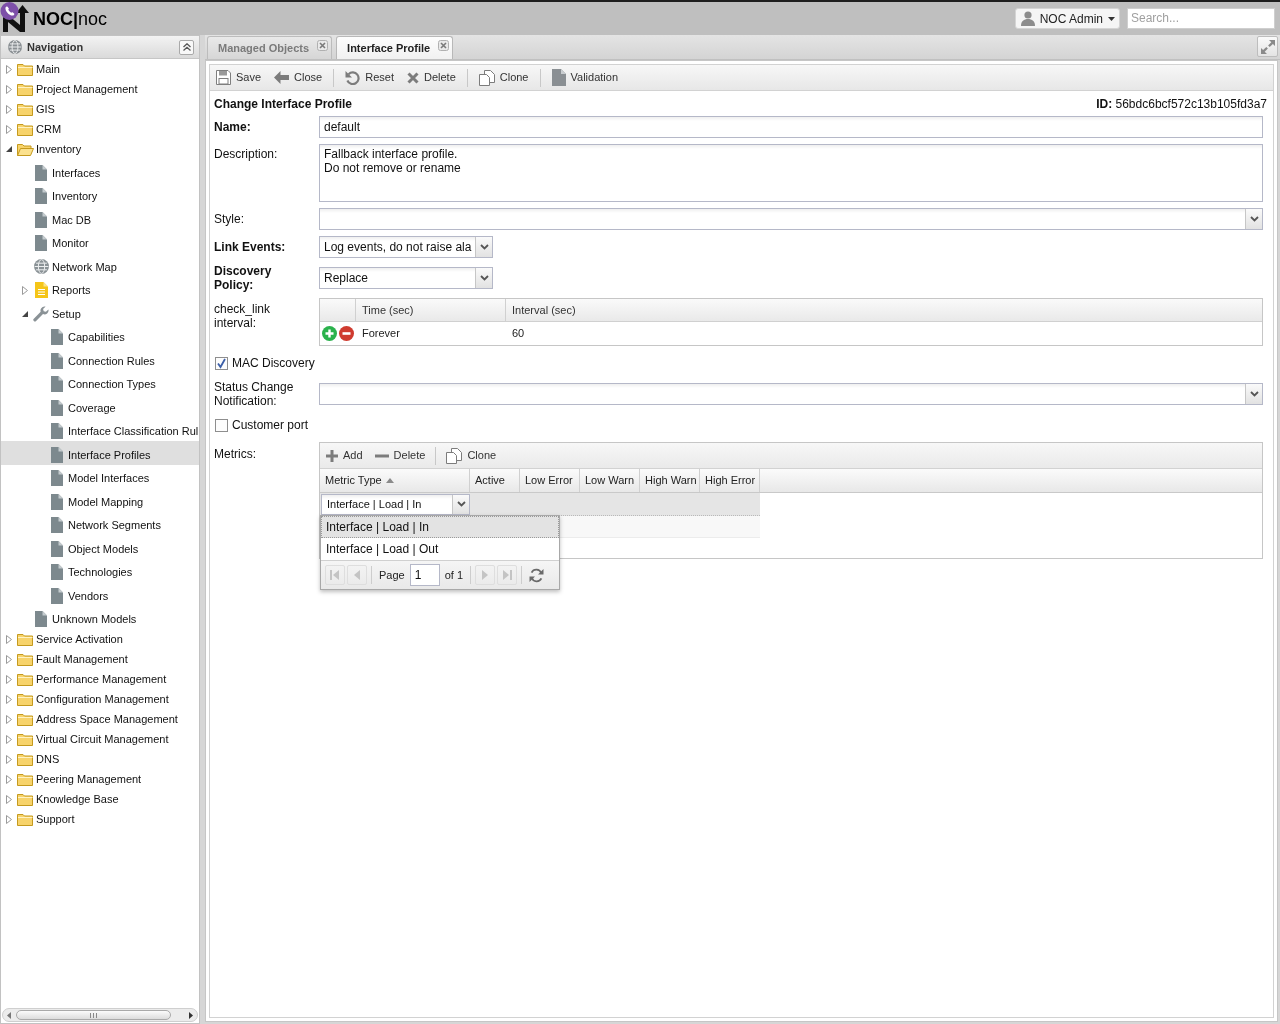 The image size is (1280, 1024). What do you see at coordinates (100, 359) in the screenshot?
I see `tree-item: Connection Rules` at bounding box center [100, 359].